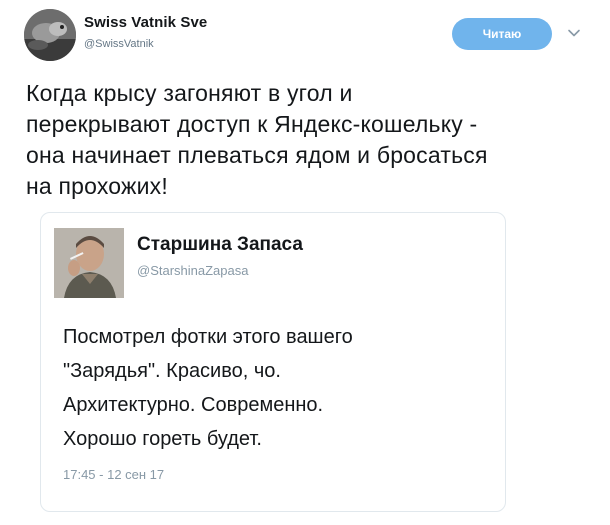 This screenshot has width=610, height=525. I want to click on author-avatar, so click(50, 35).